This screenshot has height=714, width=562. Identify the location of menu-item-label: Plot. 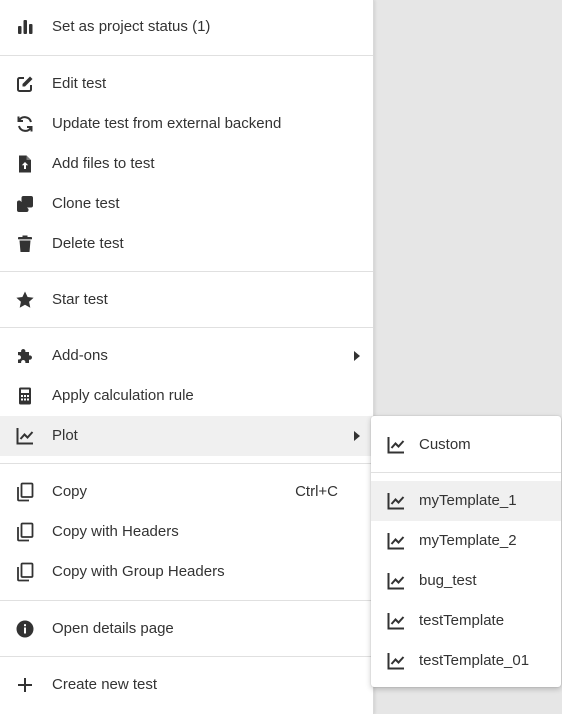
(65, 435).